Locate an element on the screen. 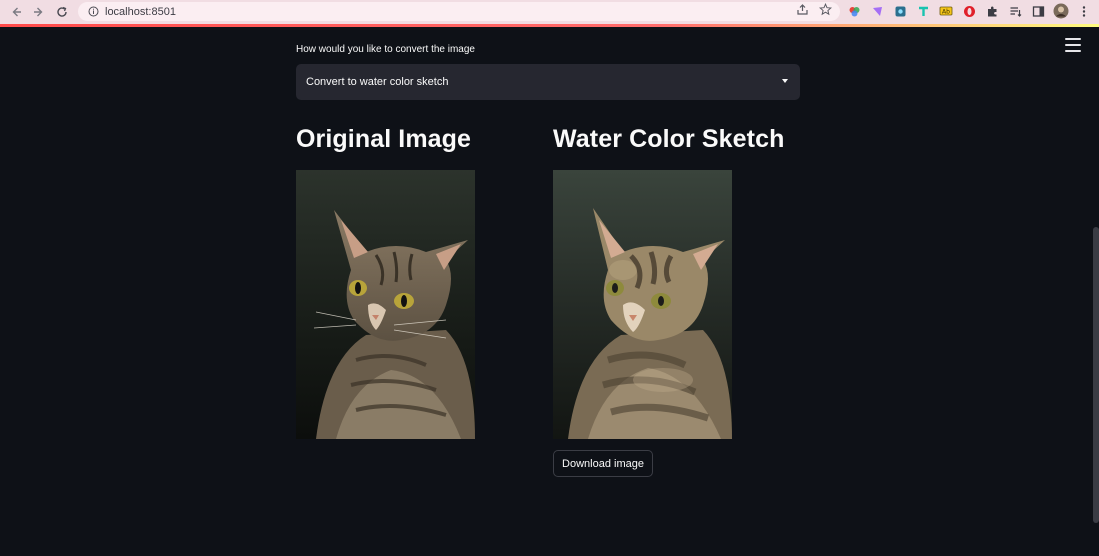 The width and height of the screenshot is (1099, 556). share-icon is located at coordinates (802, 9).